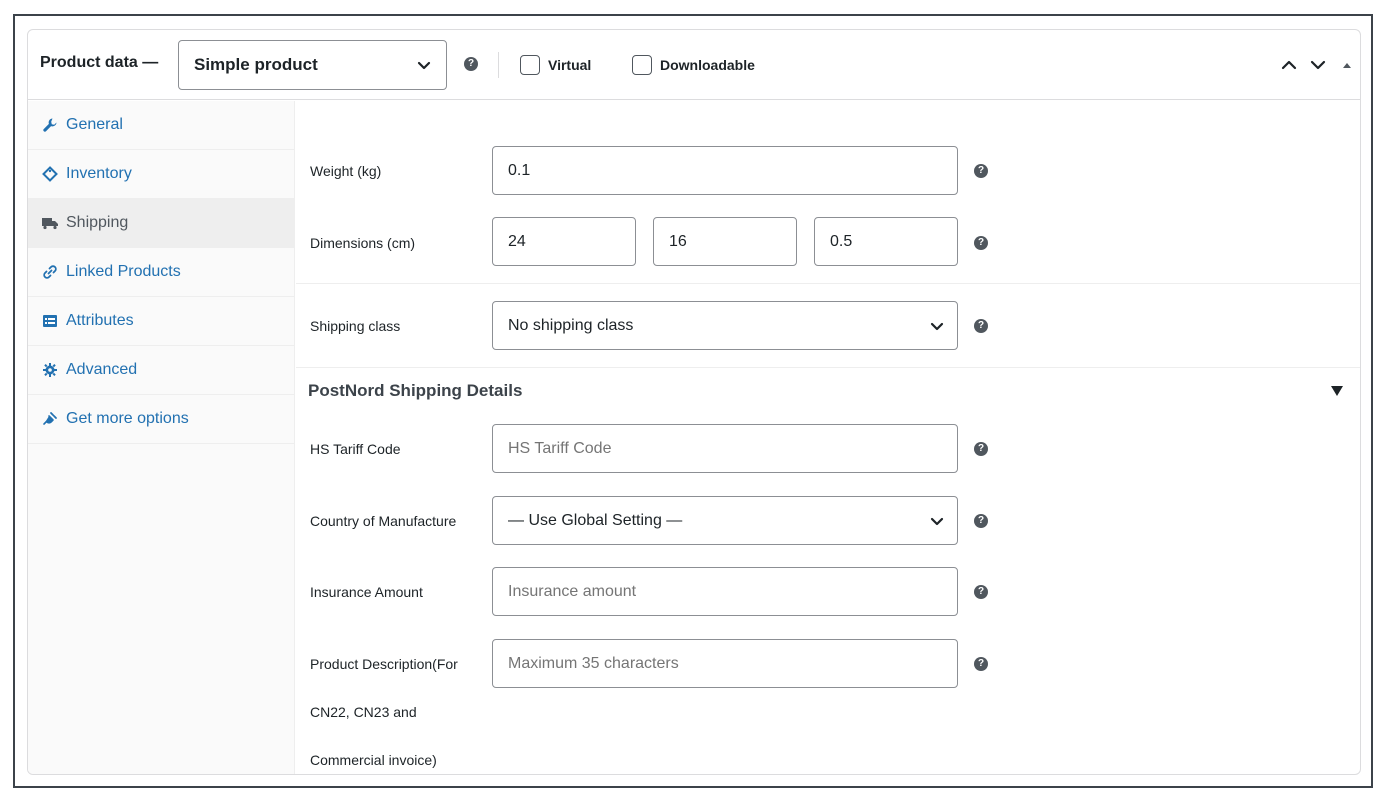  What do you see at coordinates (725, 170) in the screenshot?
I see `weight-input: 0.1` at bounding box center [725, 170].